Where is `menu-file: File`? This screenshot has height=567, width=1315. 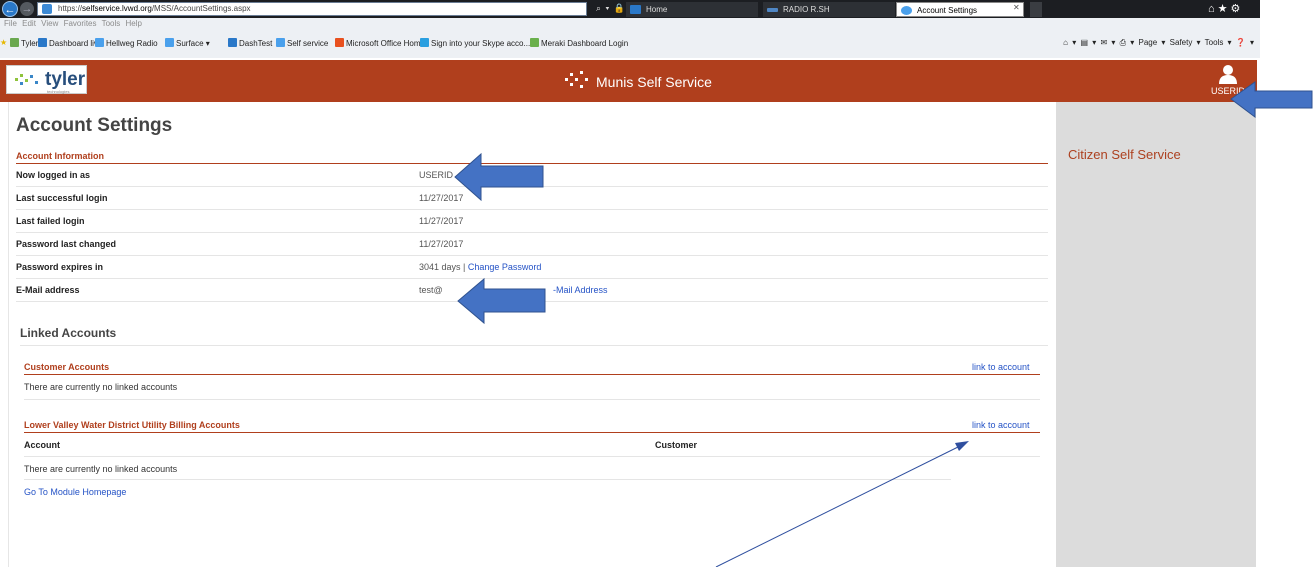
menu-file: File is located at coordinates (10, 23).